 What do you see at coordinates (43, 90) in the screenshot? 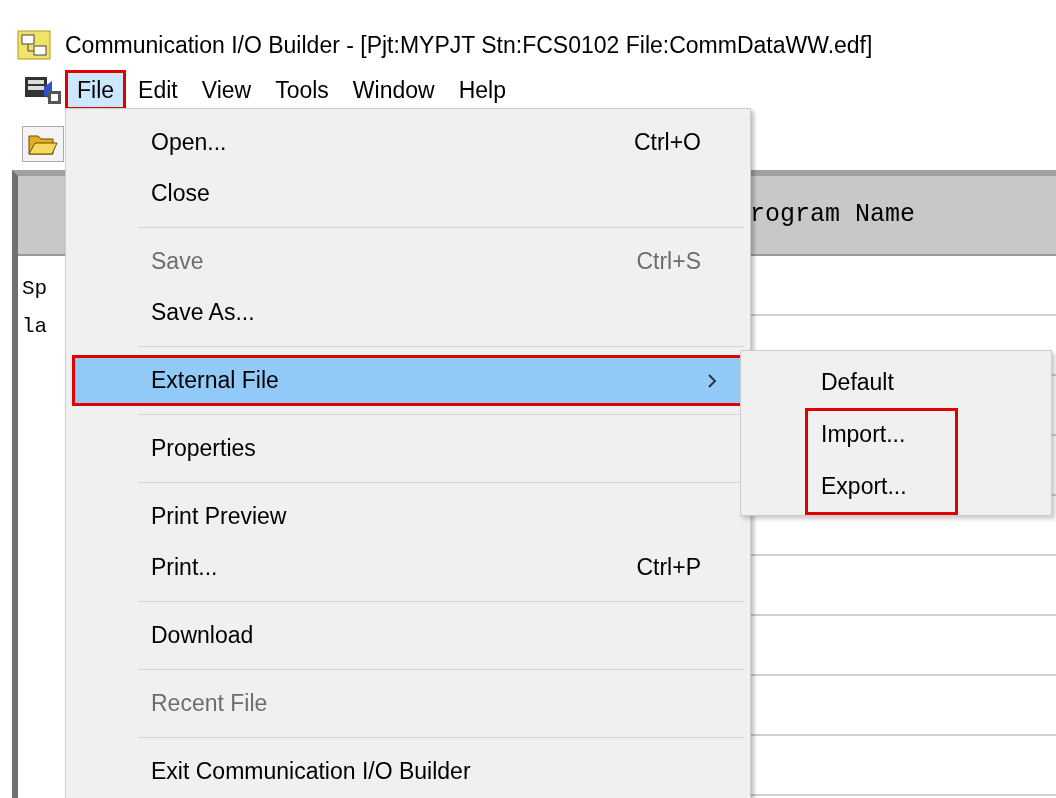
I see `app-menu-icon` at bounding box center [43, 90].